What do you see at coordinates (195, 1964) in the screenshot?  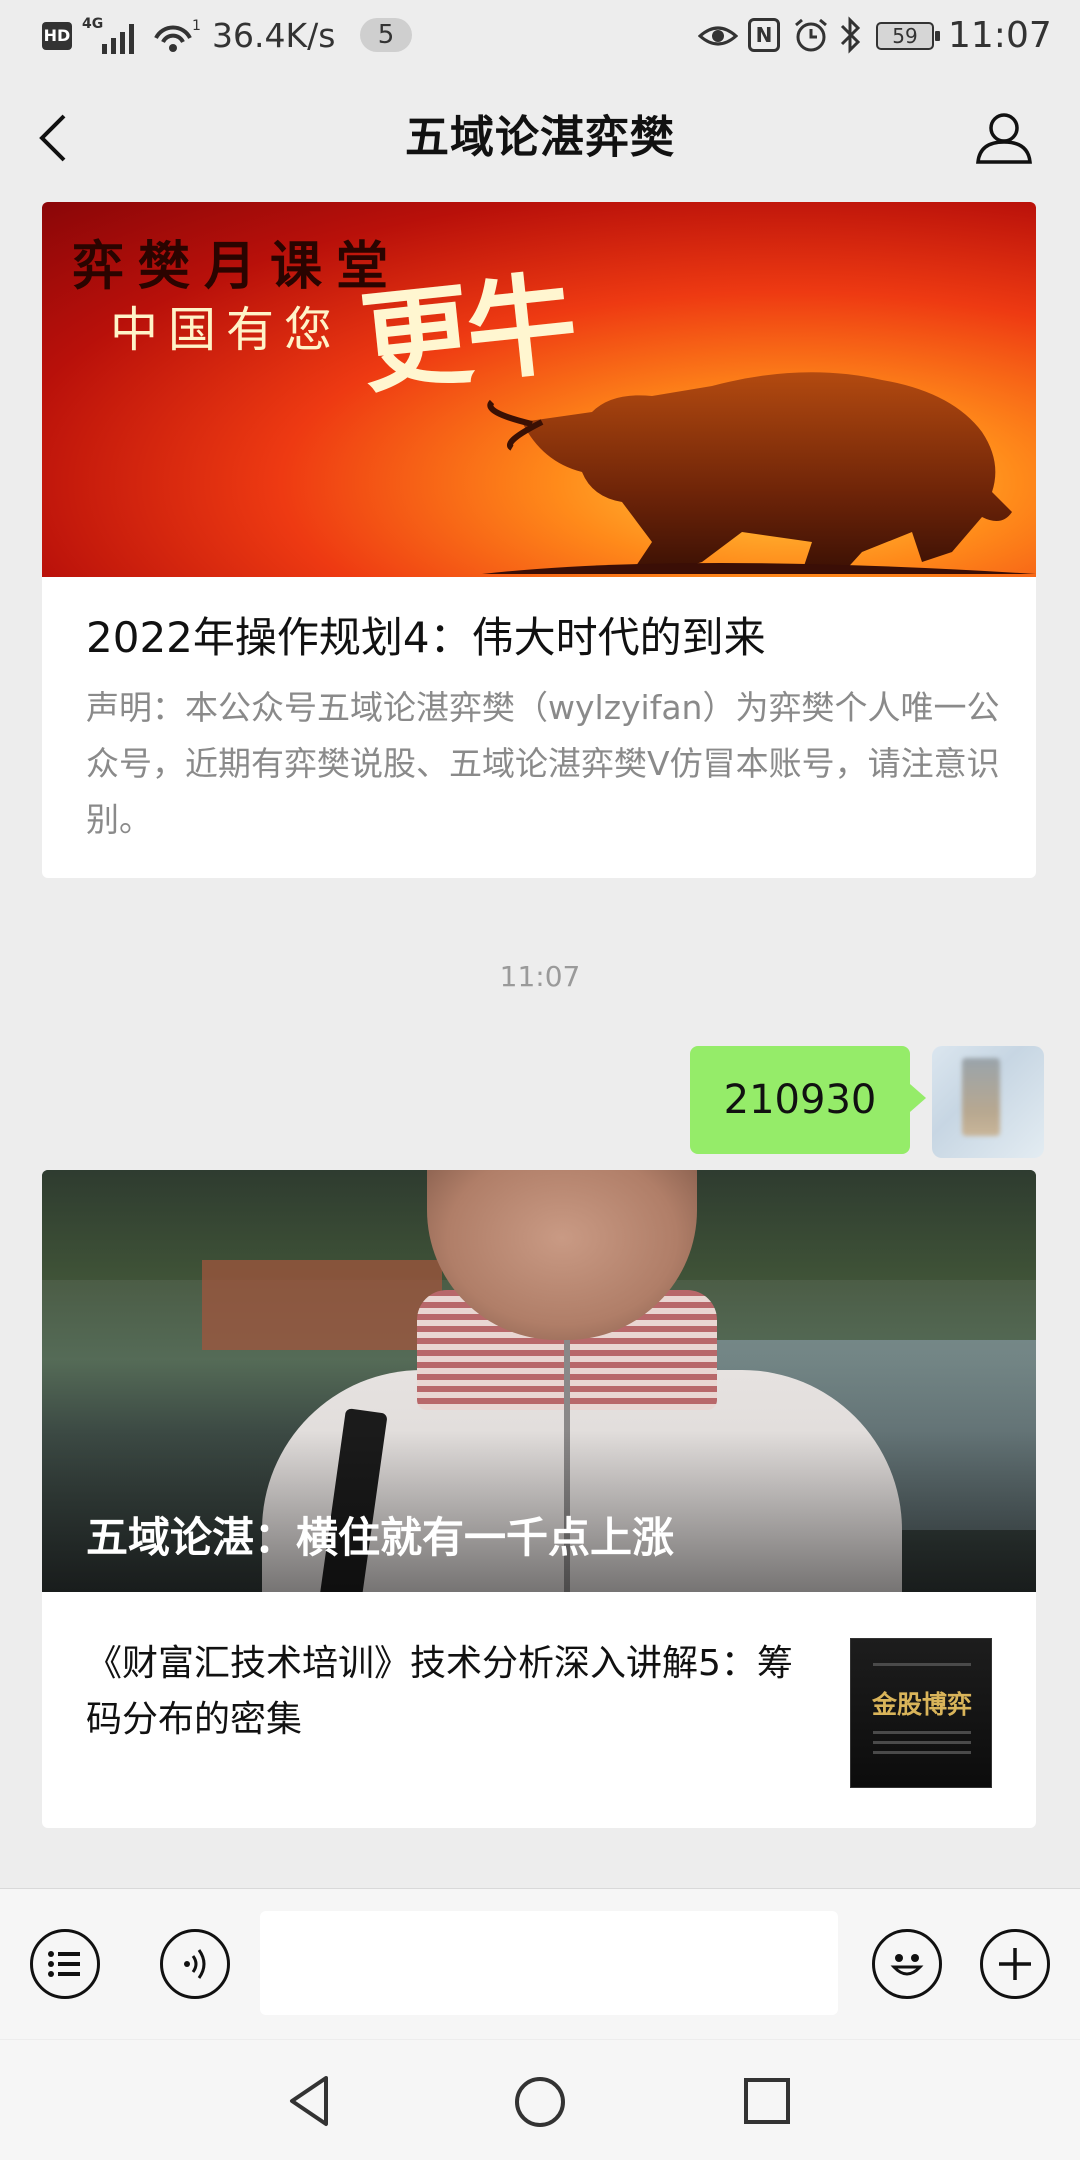 I see `voice-icon` at bounding box center [195, 1964].